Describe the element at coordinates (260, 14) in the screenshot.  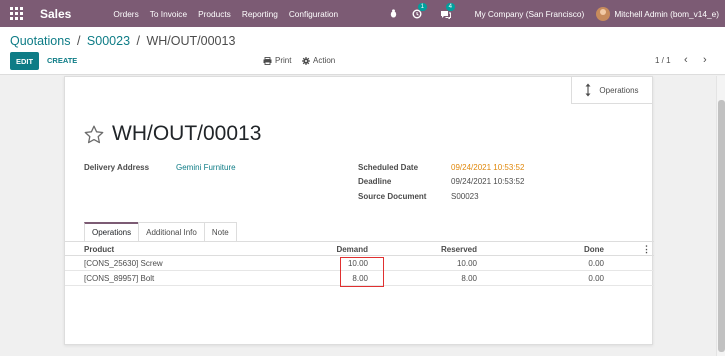
I see `menu-item-reporting: Reporting` at that location.